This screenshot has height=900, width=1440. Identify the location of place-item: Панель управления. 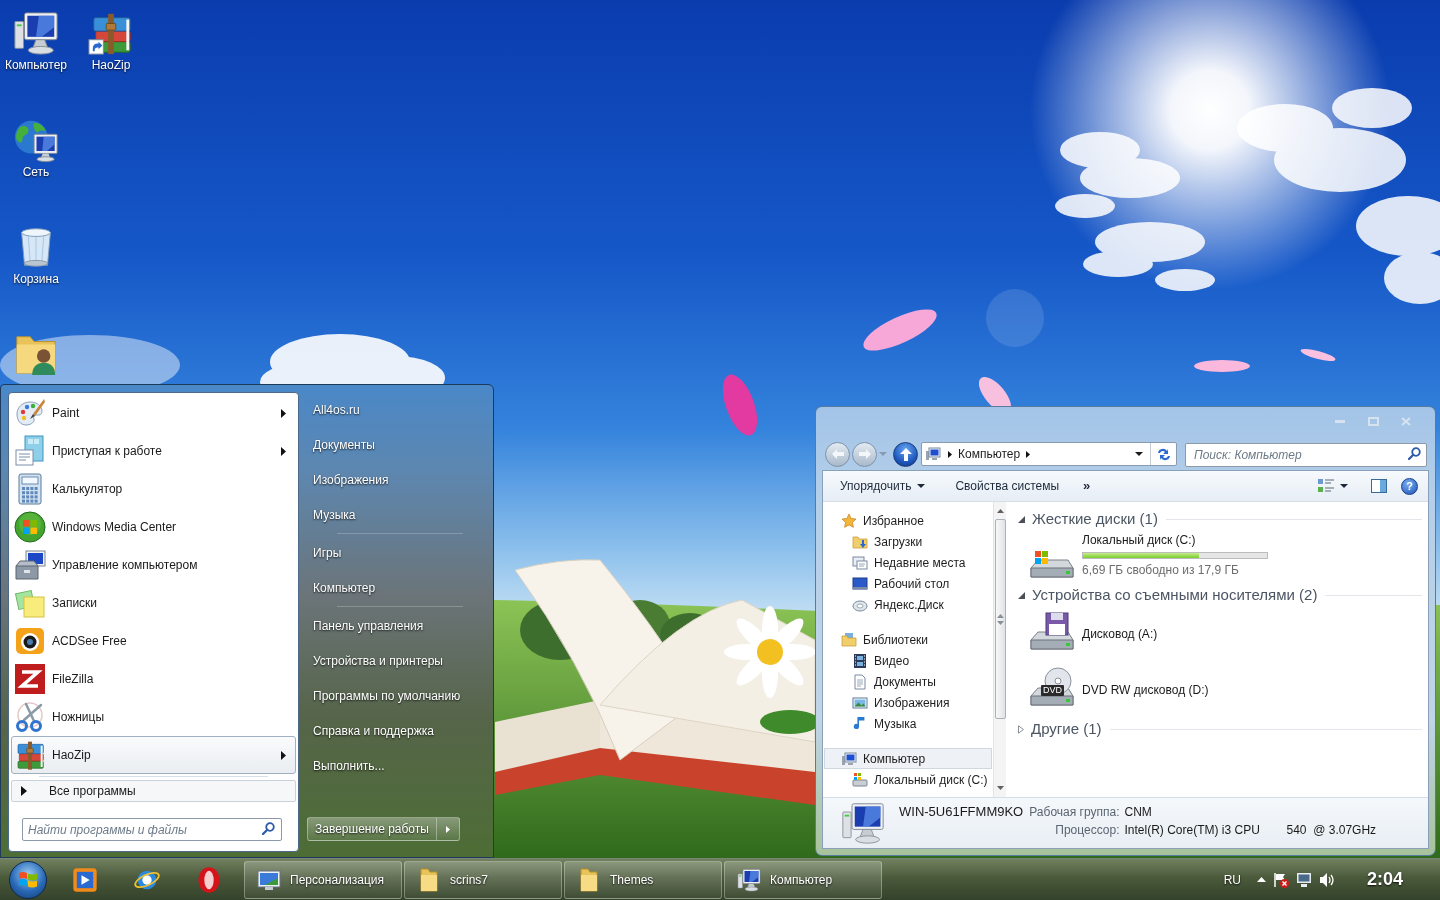
(397, 625).